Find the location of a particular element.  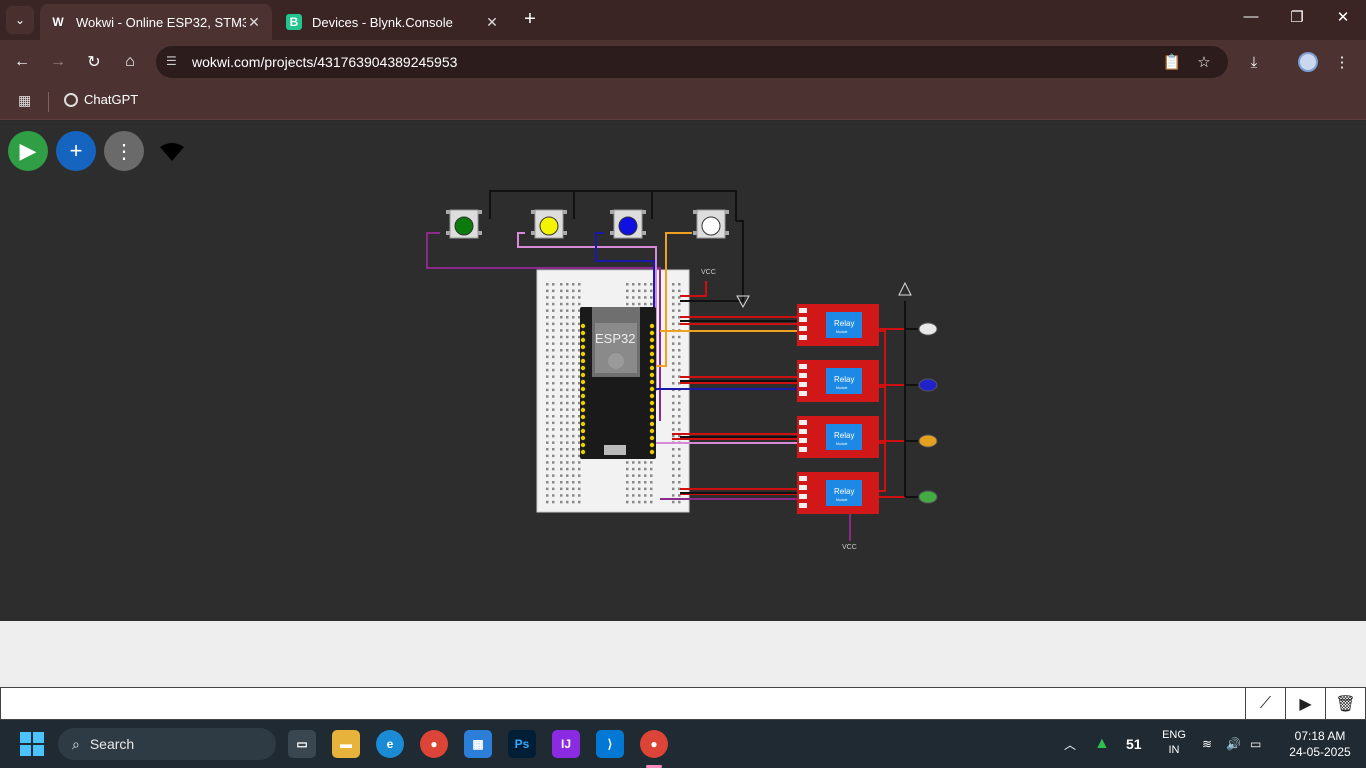

tab-title: Devices - Blynk.Console is located at coordinates (382, 22).